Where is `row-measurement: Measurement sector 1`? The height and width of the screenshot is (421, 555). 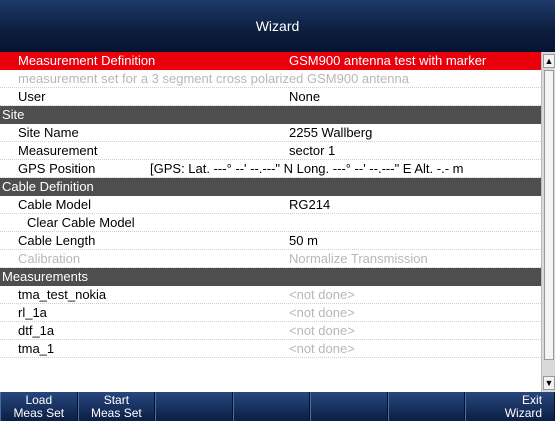 row-measurement: Measurement sector 1 is located at coordinates (270, 151).